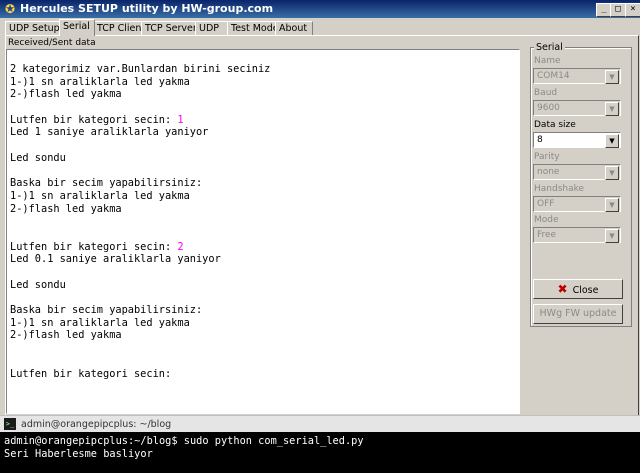 Image resolution: width=640 pixels, height=473 pixels. What do you see at coordinates (577, 76) in the screenshot?
I see `port-name-select: COM14 ▼` at bounding box center [577, 76].